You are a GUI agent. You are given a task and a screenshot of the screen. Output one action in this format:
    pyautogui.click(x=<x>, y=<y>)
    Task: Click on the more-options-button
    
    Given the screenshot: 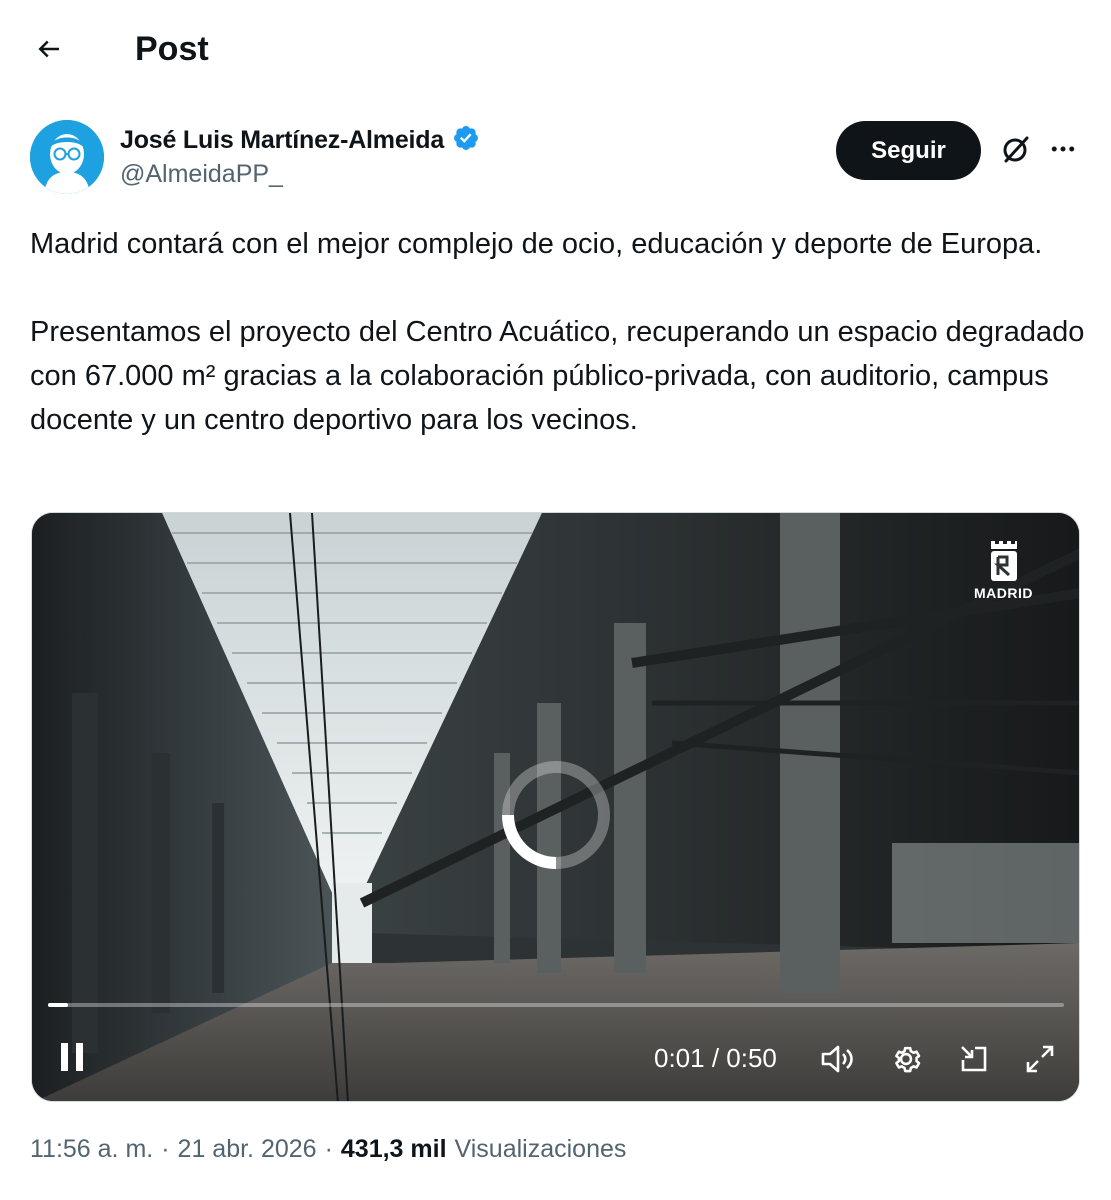 What is the action you would take?
    pyautogui.click(x=1063, y=151)
    